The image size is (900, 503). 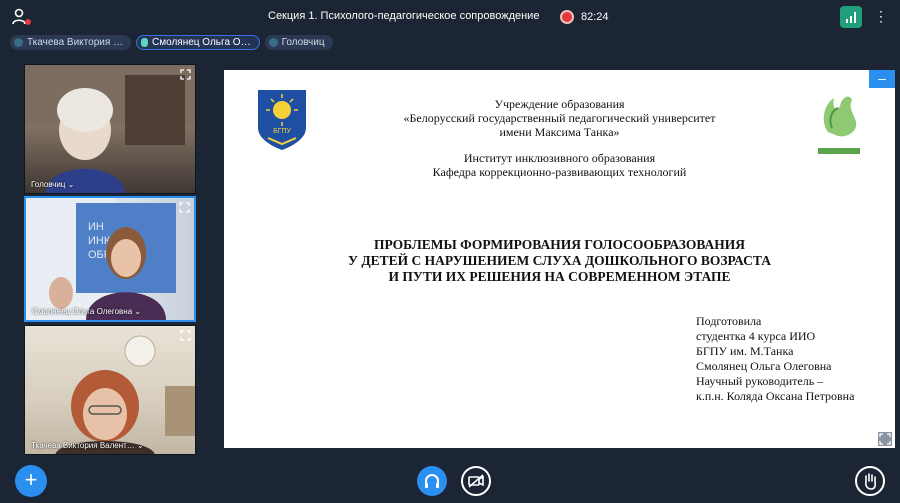 What do you see at coordinates (775, 396) in the screenshot?
I see `author-line: к.п.н. Коляда Оксана Петровна` at bounding box center [775, 396].